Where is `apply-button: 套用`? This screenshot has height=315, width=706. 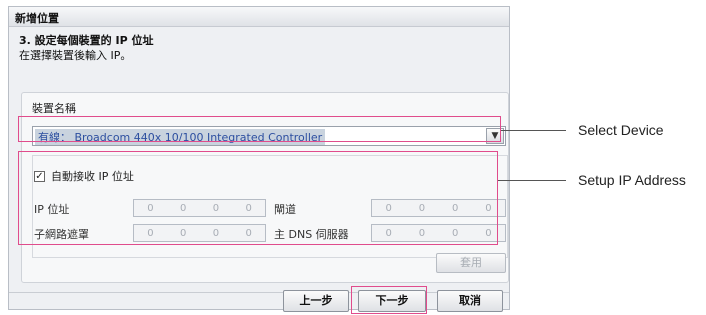 apply-button: 套用 is located at coordinates (471, 263).